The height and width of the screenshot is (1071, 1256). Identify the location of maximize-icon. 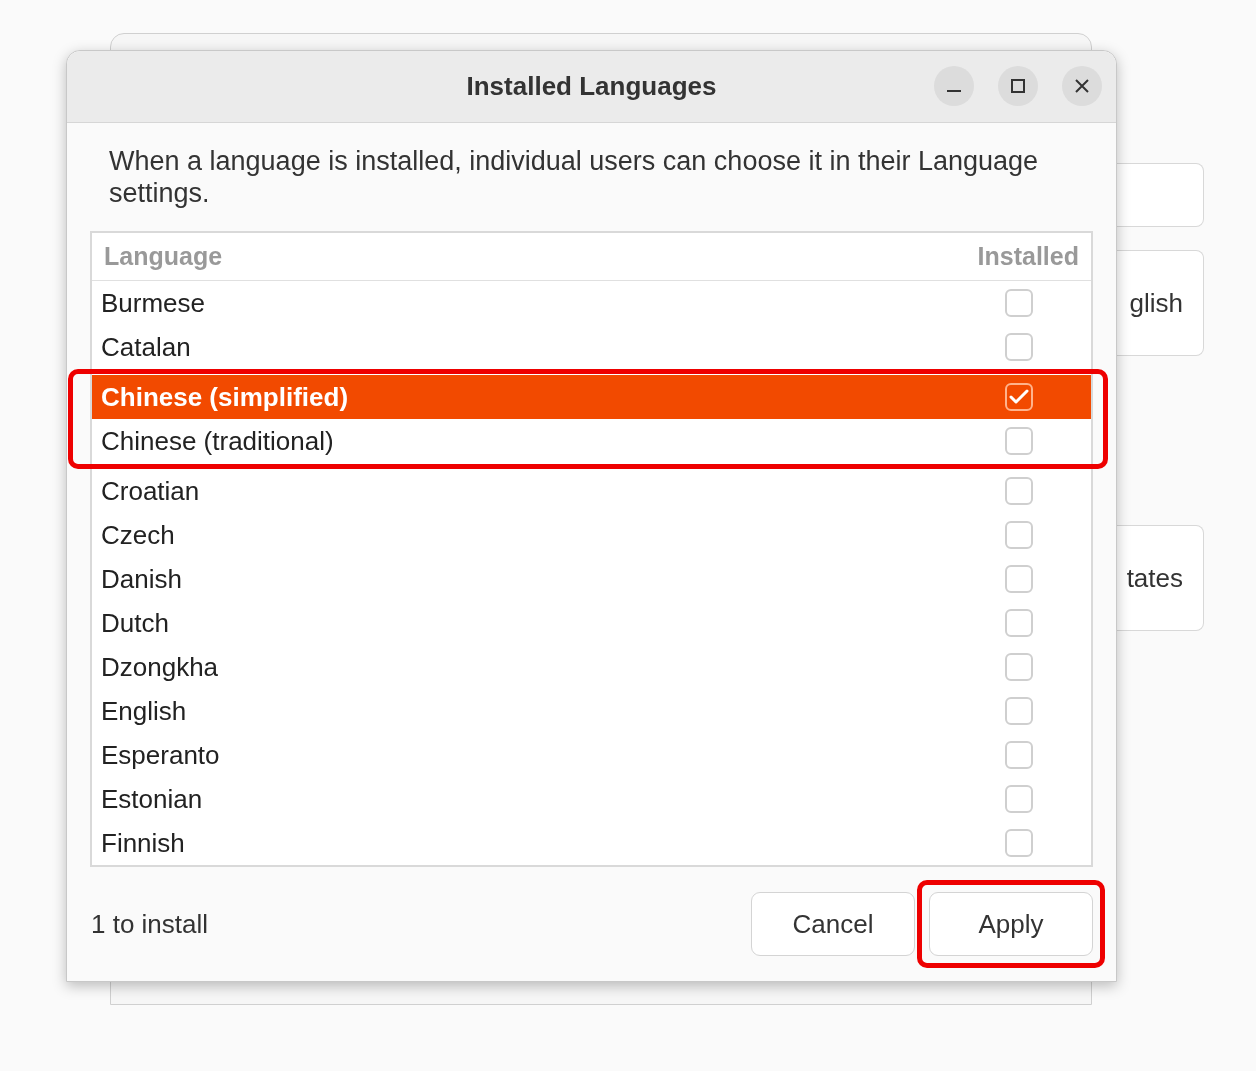
(1018, 86).